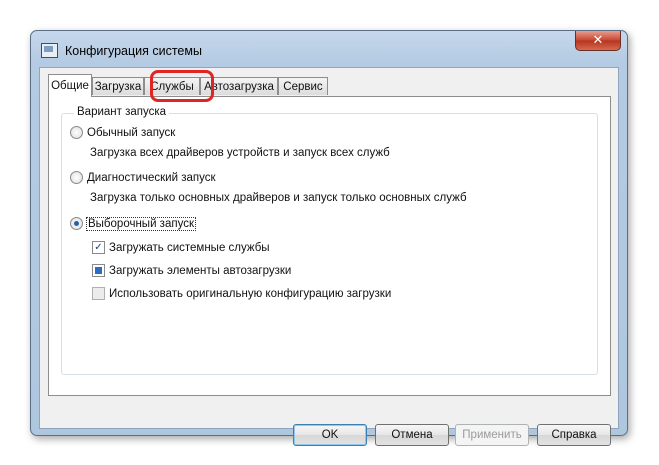  I want to click on title-bar: Конфигурация системы ✕, so click(329, 48).